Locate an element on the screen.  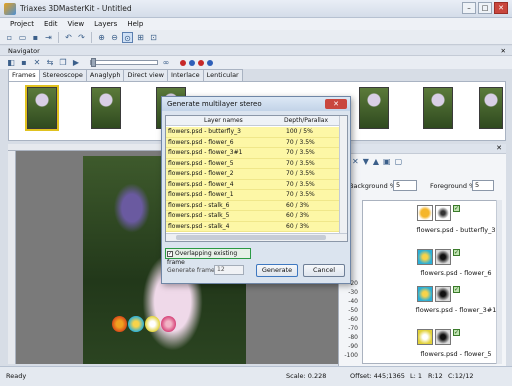
zoom-region-icon: ⊞ is located at coordinates (140, 37).